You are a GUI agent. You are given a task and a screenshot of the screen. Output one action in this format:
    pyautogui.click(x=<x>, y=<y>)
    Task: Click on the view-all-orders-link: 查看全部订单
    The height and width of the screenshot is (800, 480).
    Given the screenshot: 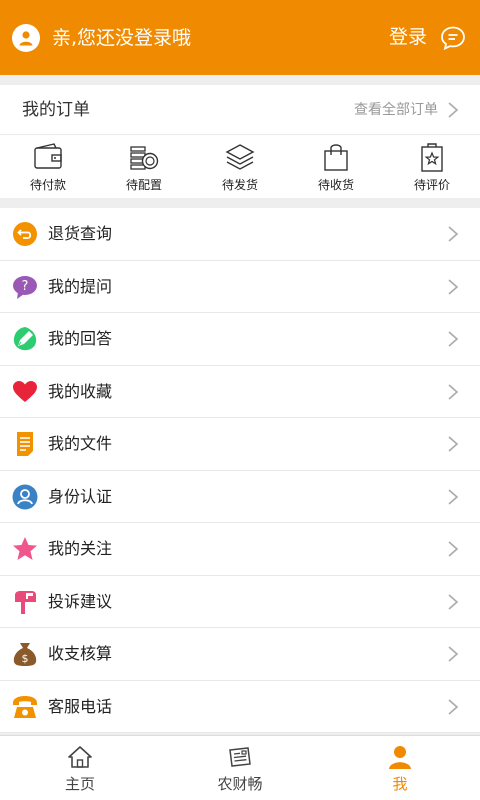 What is the action you would take?
    pyautogui.click(x=396, y=110)
    